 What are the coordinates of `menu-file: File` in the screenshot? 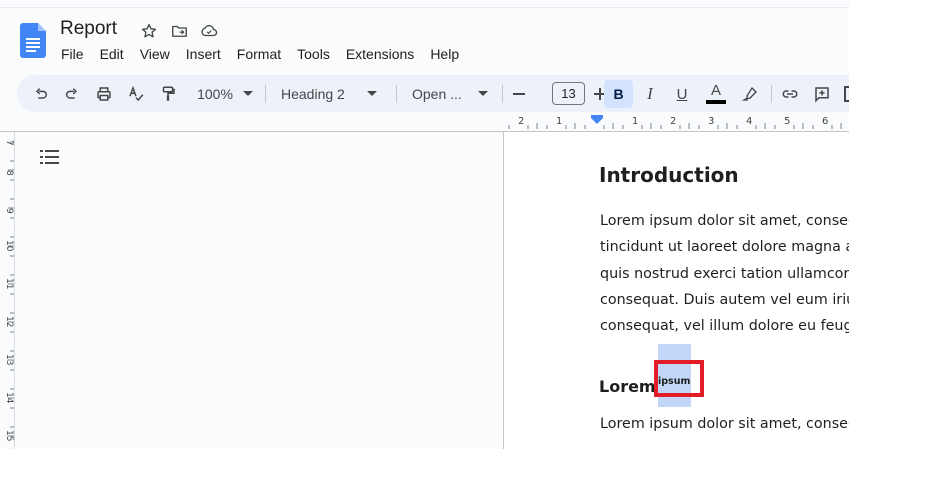 It's located at (72, 54).